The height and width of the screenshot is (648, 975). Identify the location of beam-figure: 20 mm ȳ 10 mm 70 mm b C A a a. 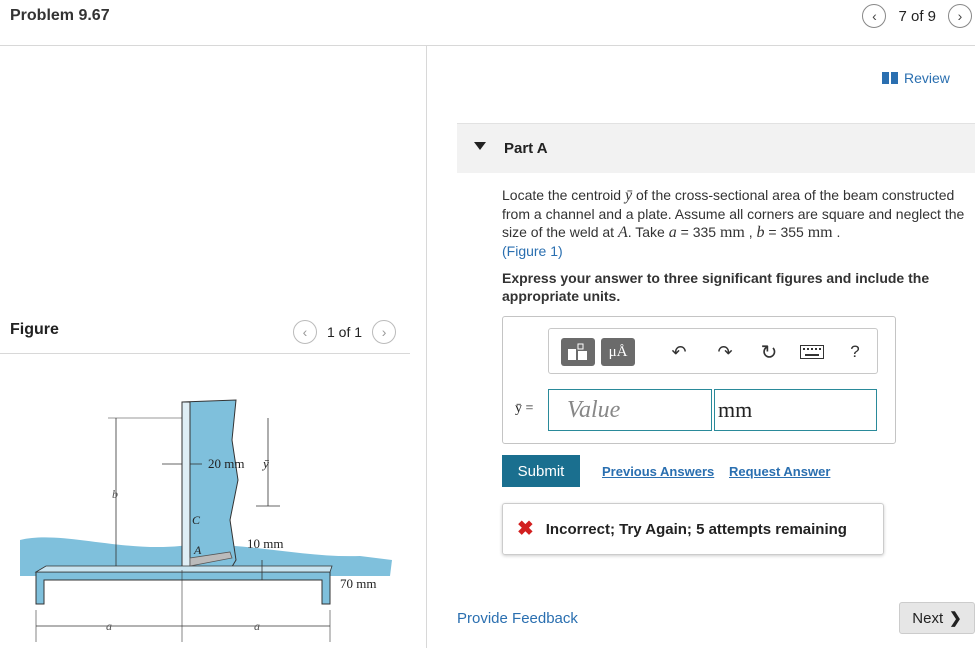
(206, 520).